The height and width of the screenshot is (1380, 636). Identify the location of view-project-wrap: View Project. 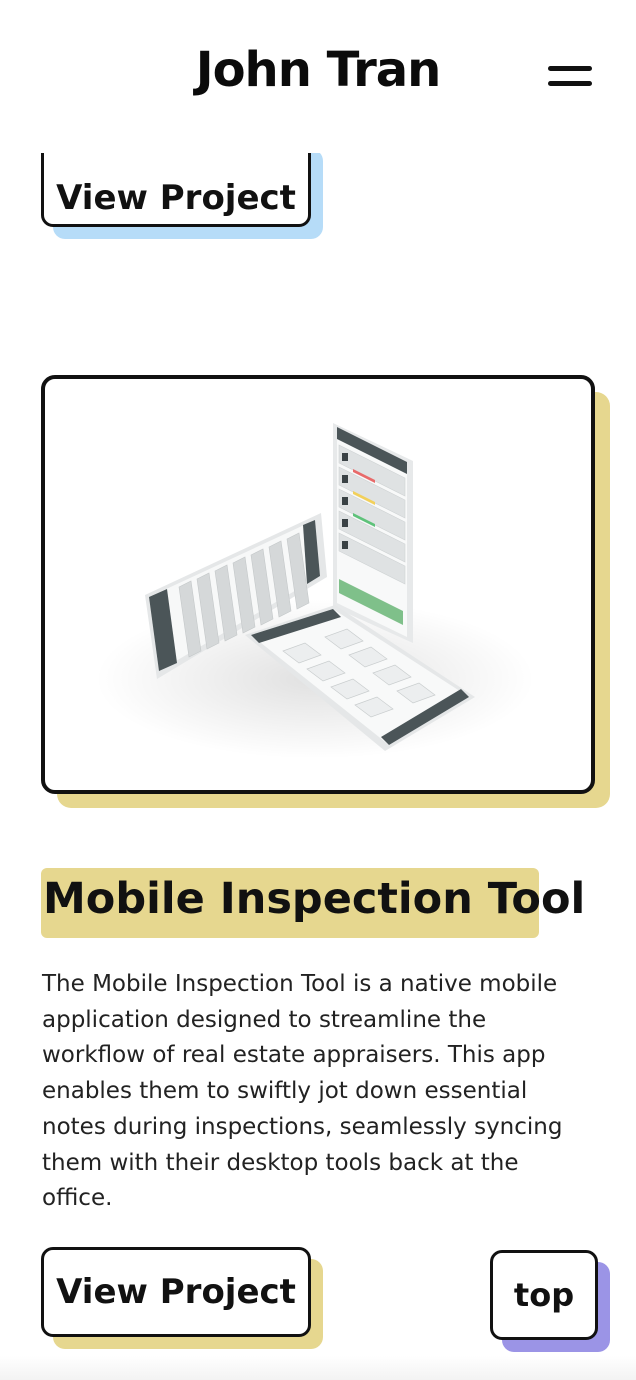
(182, 1298).